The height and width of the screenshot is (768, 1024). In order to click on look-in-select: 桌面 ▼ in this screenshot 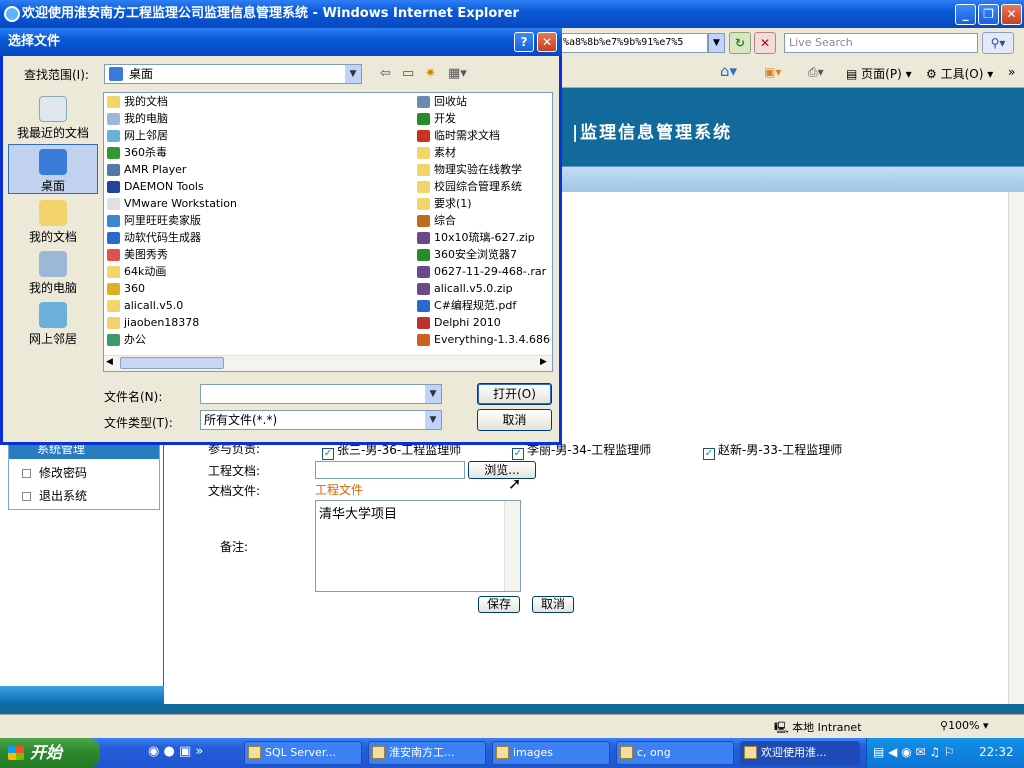, I will do `click(233, 74)`.